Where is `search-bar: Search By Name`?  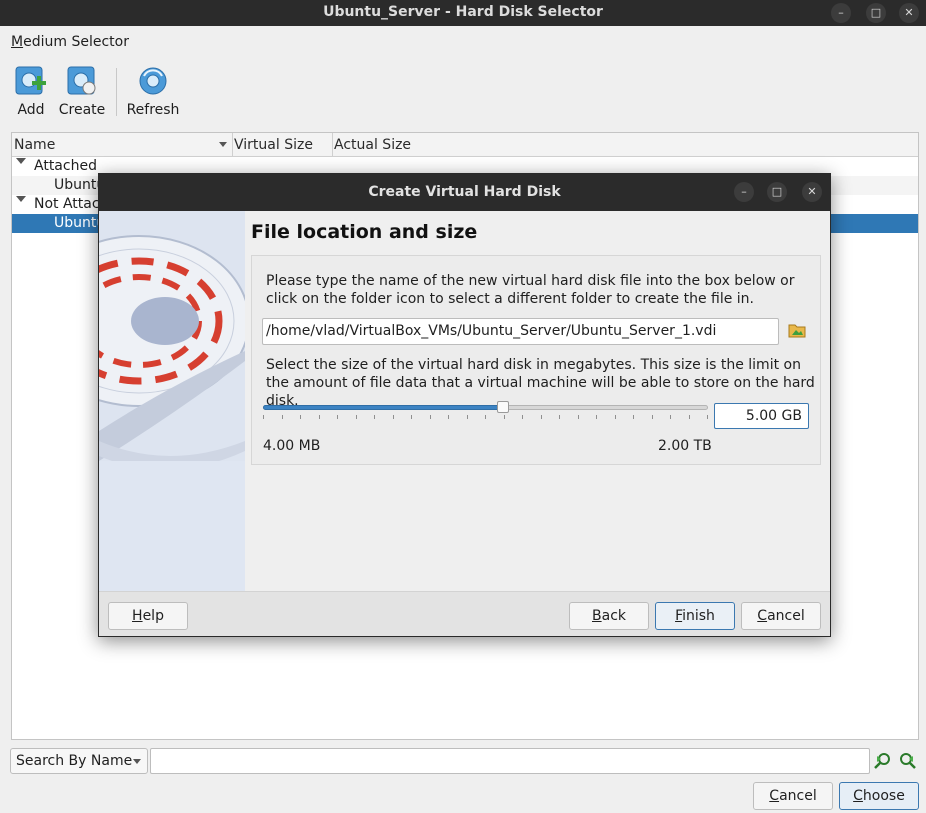
search-bar: Search By Name is located at coordinates (465, 762).